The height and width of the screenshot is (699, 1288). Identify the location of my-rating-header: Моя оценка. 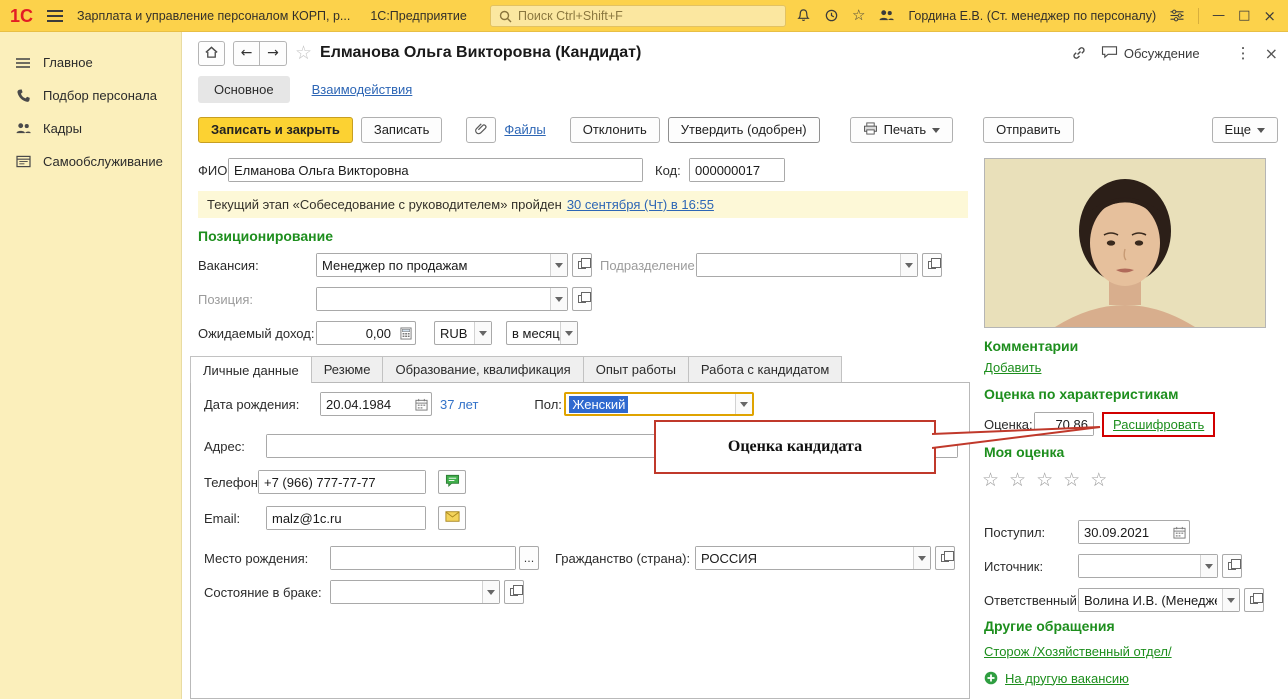
(1024, 452).